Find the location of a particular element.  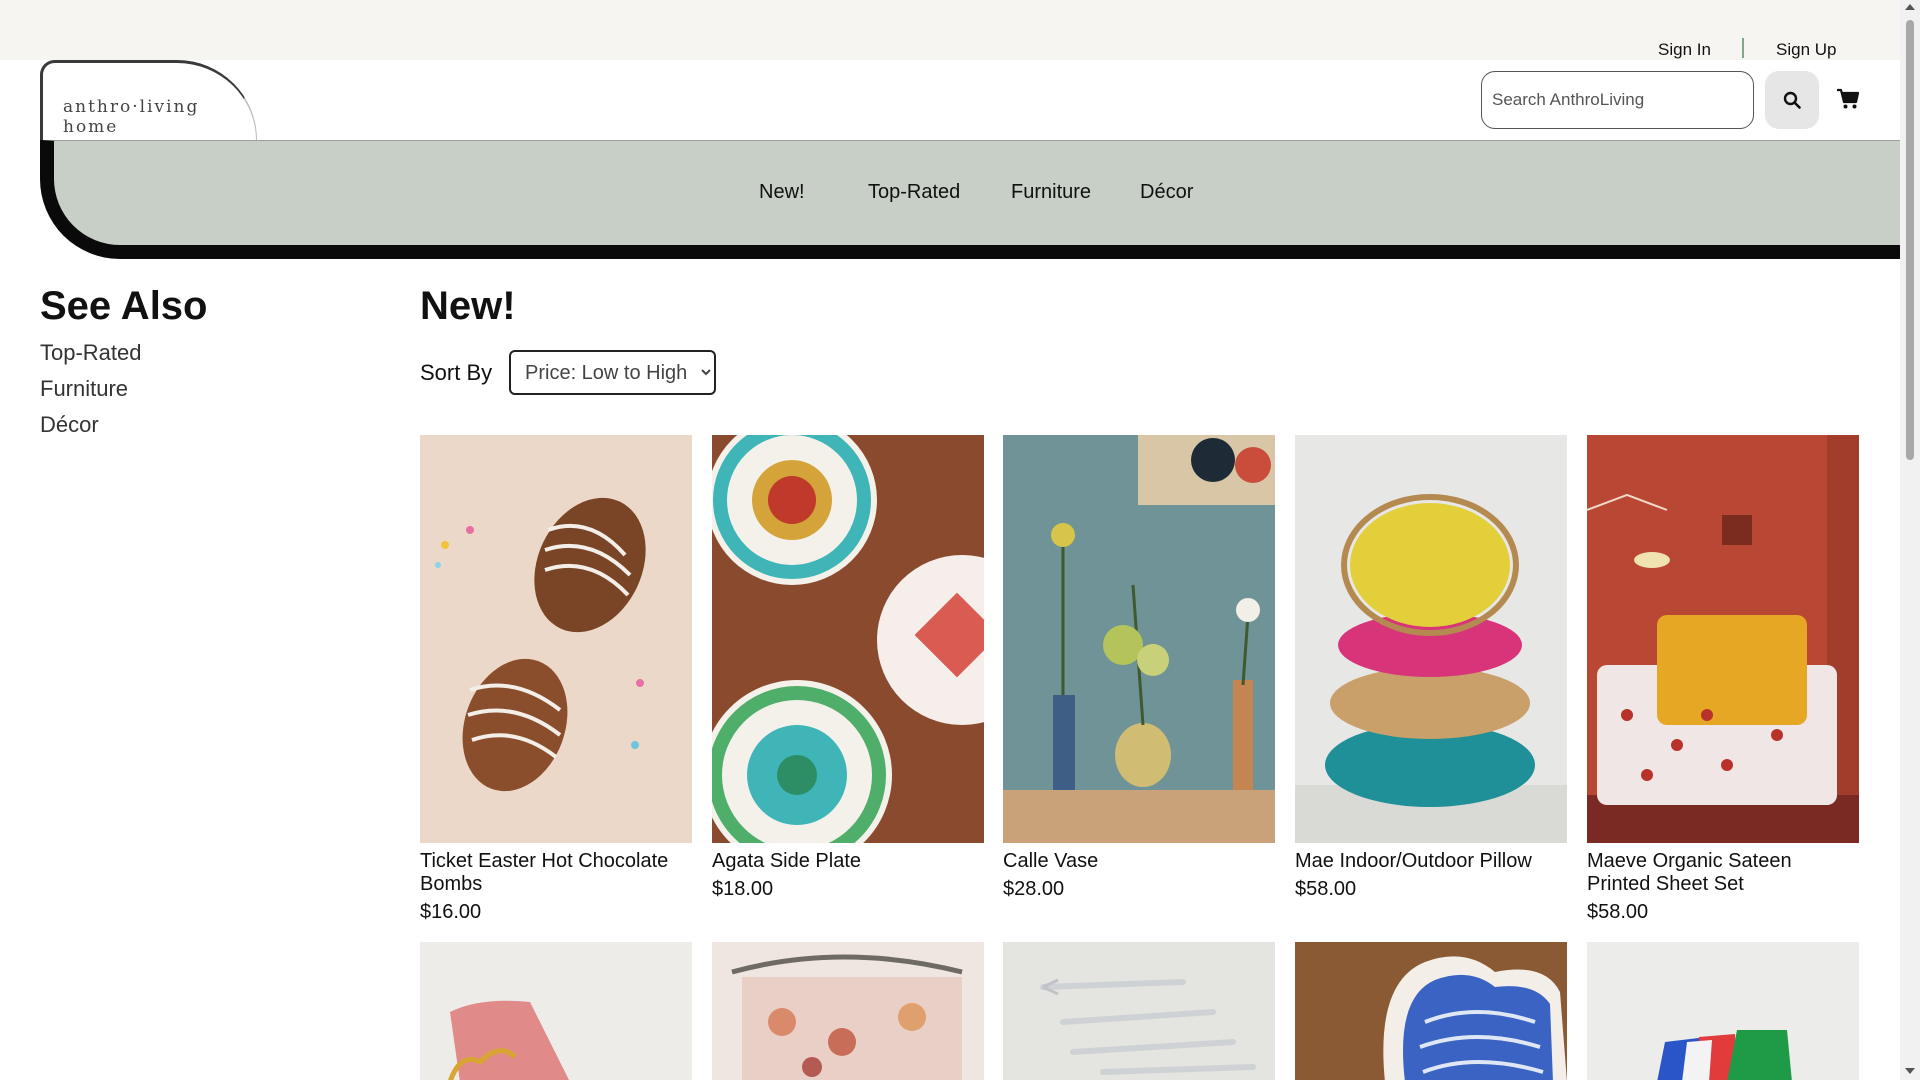

search-input is located at coordinates (1617, 100).